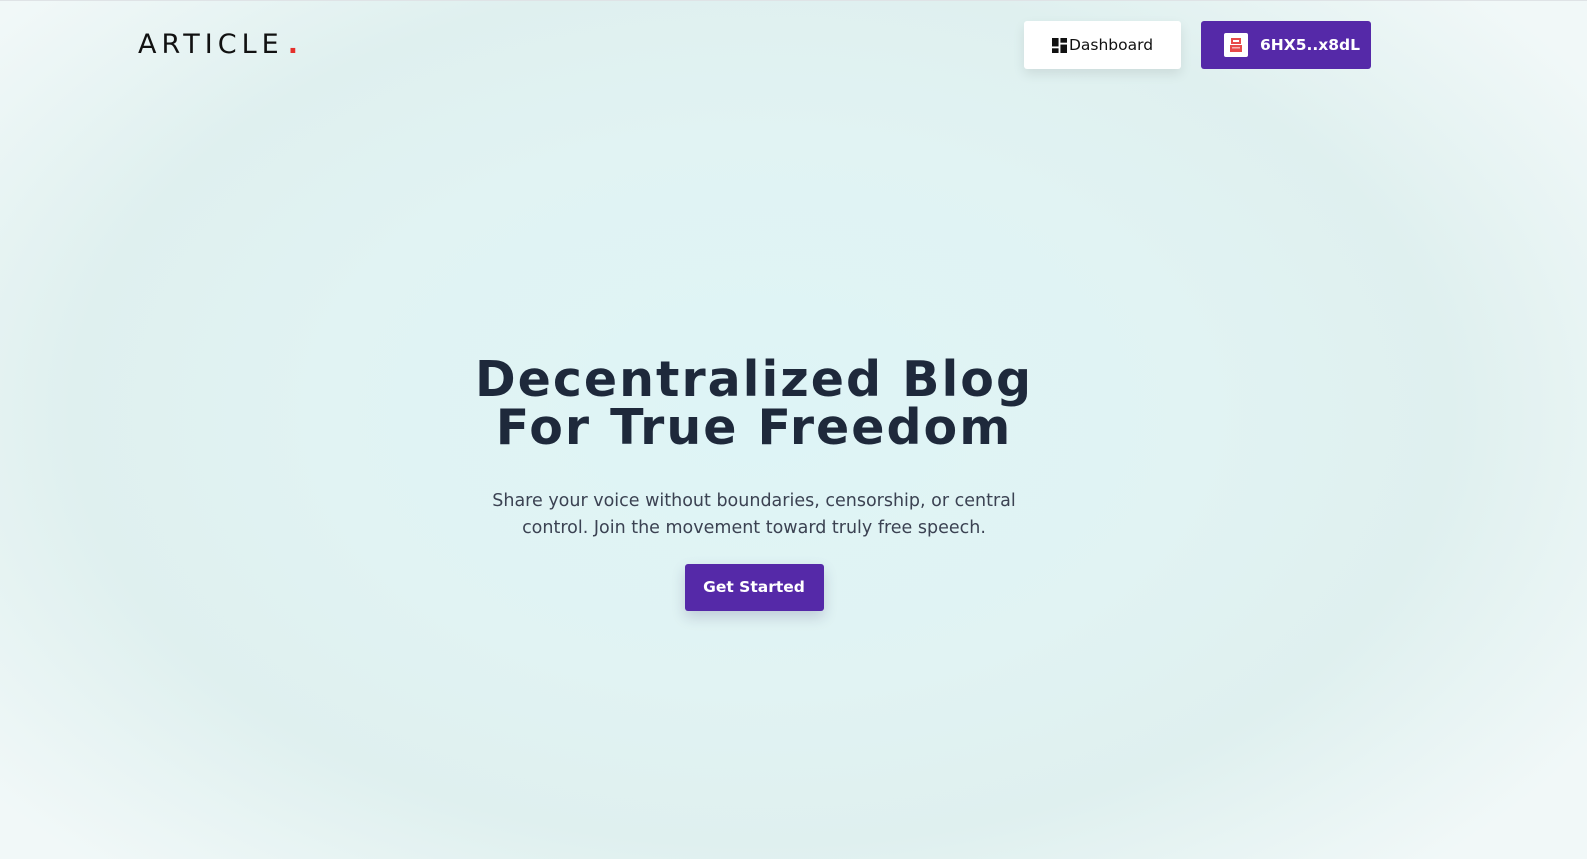  What do you see at coordinates (211, 44) in the screenshot?
I see `brand-name: ARTICLE` at bounding box center [211, 44].